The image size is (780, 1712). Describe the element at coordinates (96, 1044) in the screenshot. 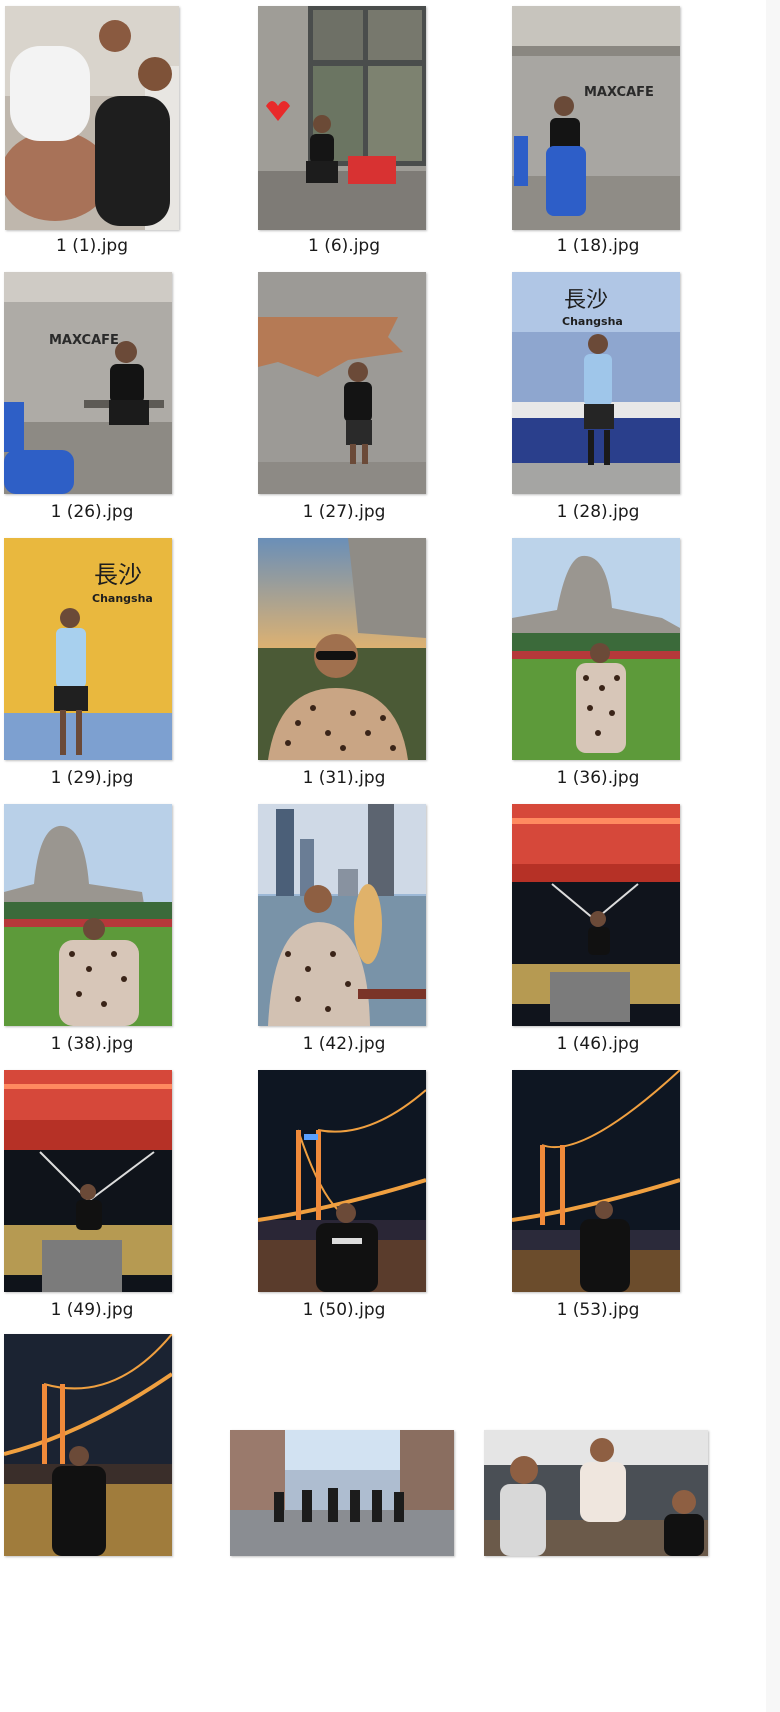

I see `file-name: 1 (38).jpg` at that location.